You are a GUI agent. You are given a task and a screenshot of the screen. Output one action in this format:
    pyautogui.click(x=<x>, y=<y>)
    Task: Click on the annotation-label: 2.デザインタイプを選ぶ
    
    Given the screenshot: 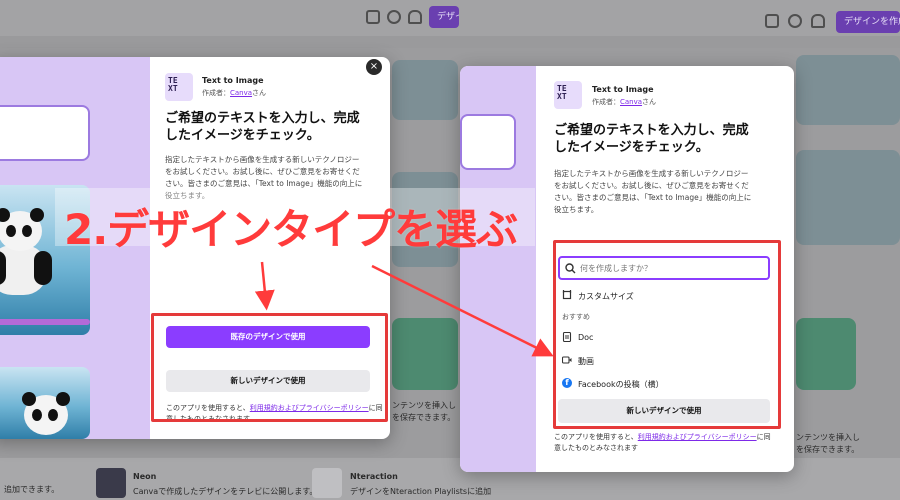 What is the action you would take?
    pyautogui.click(x=291, y=229)
    